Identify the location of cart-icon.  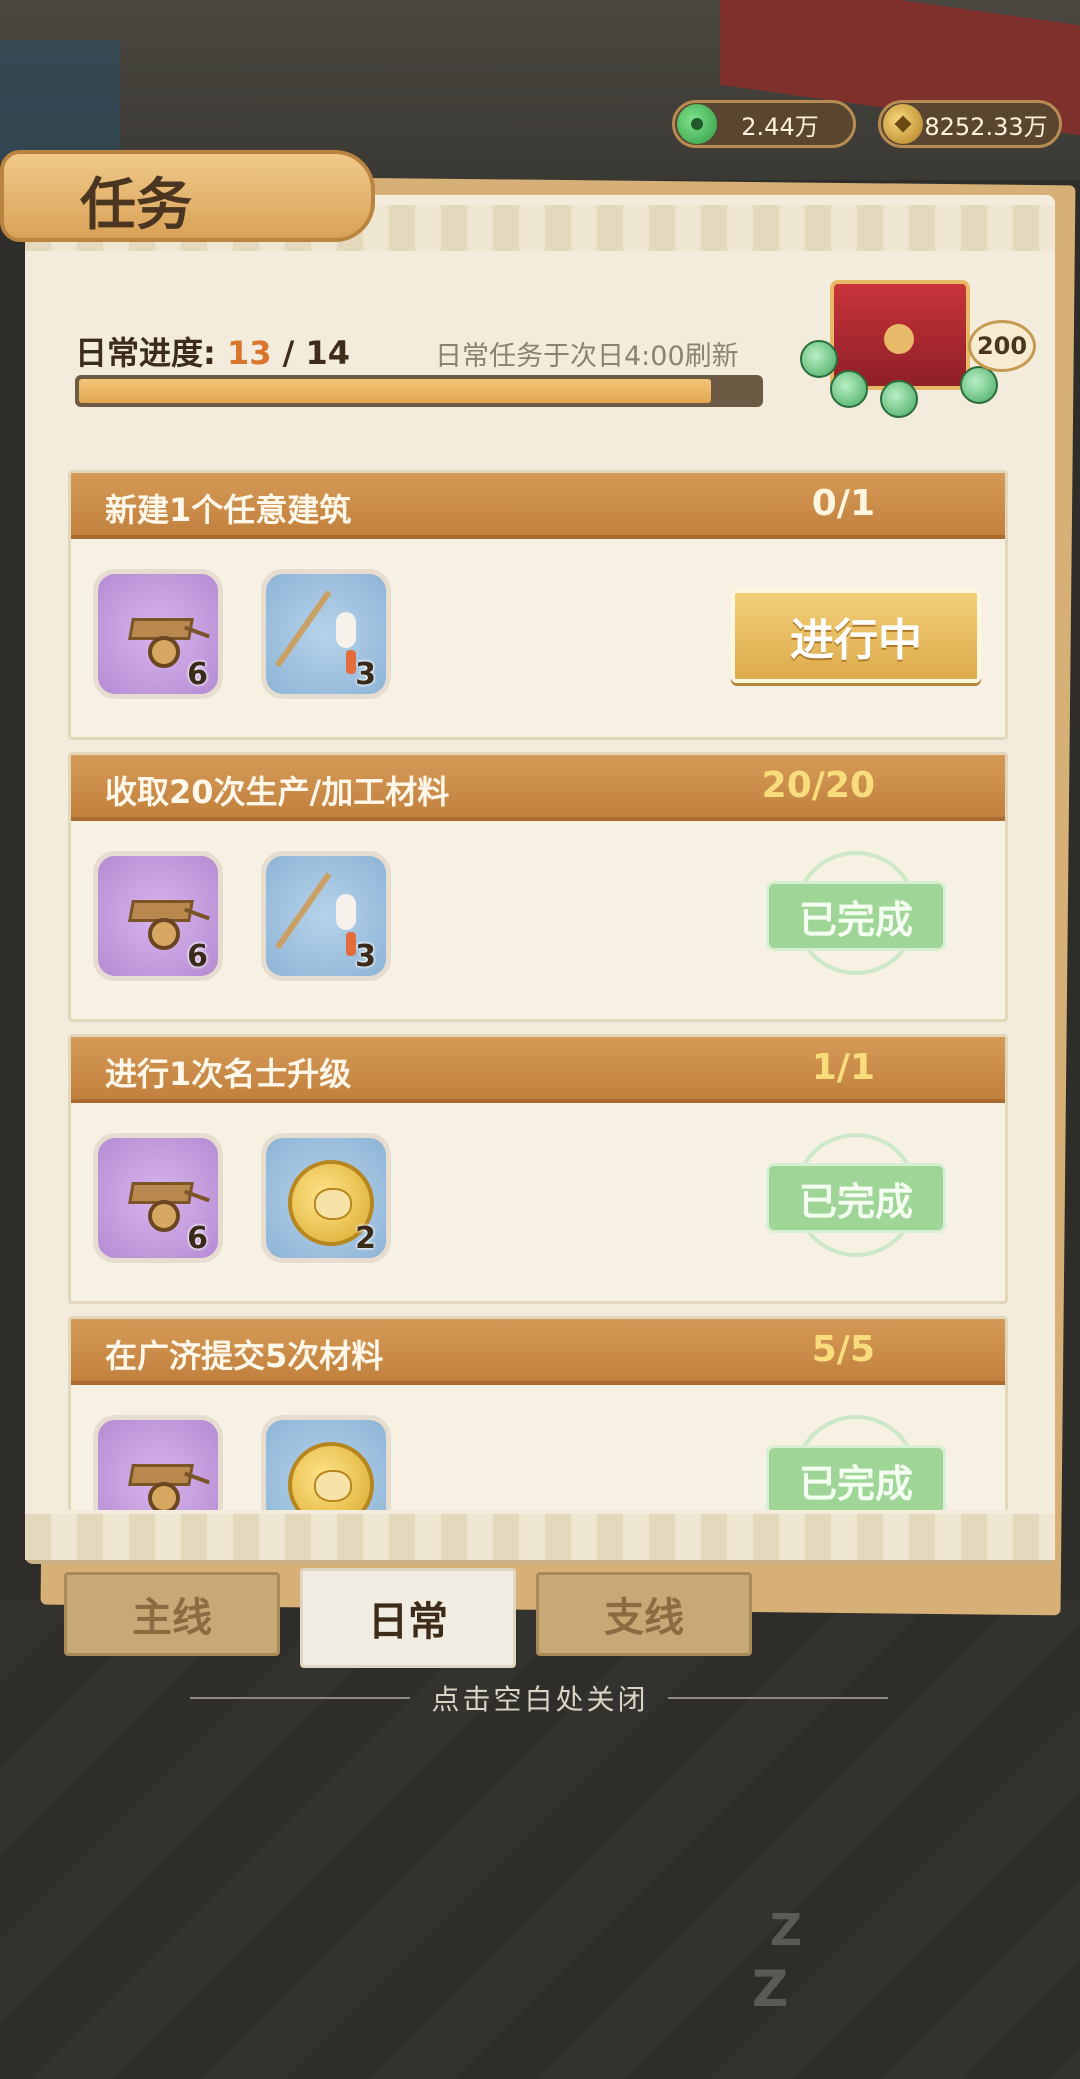
(165, 1483).